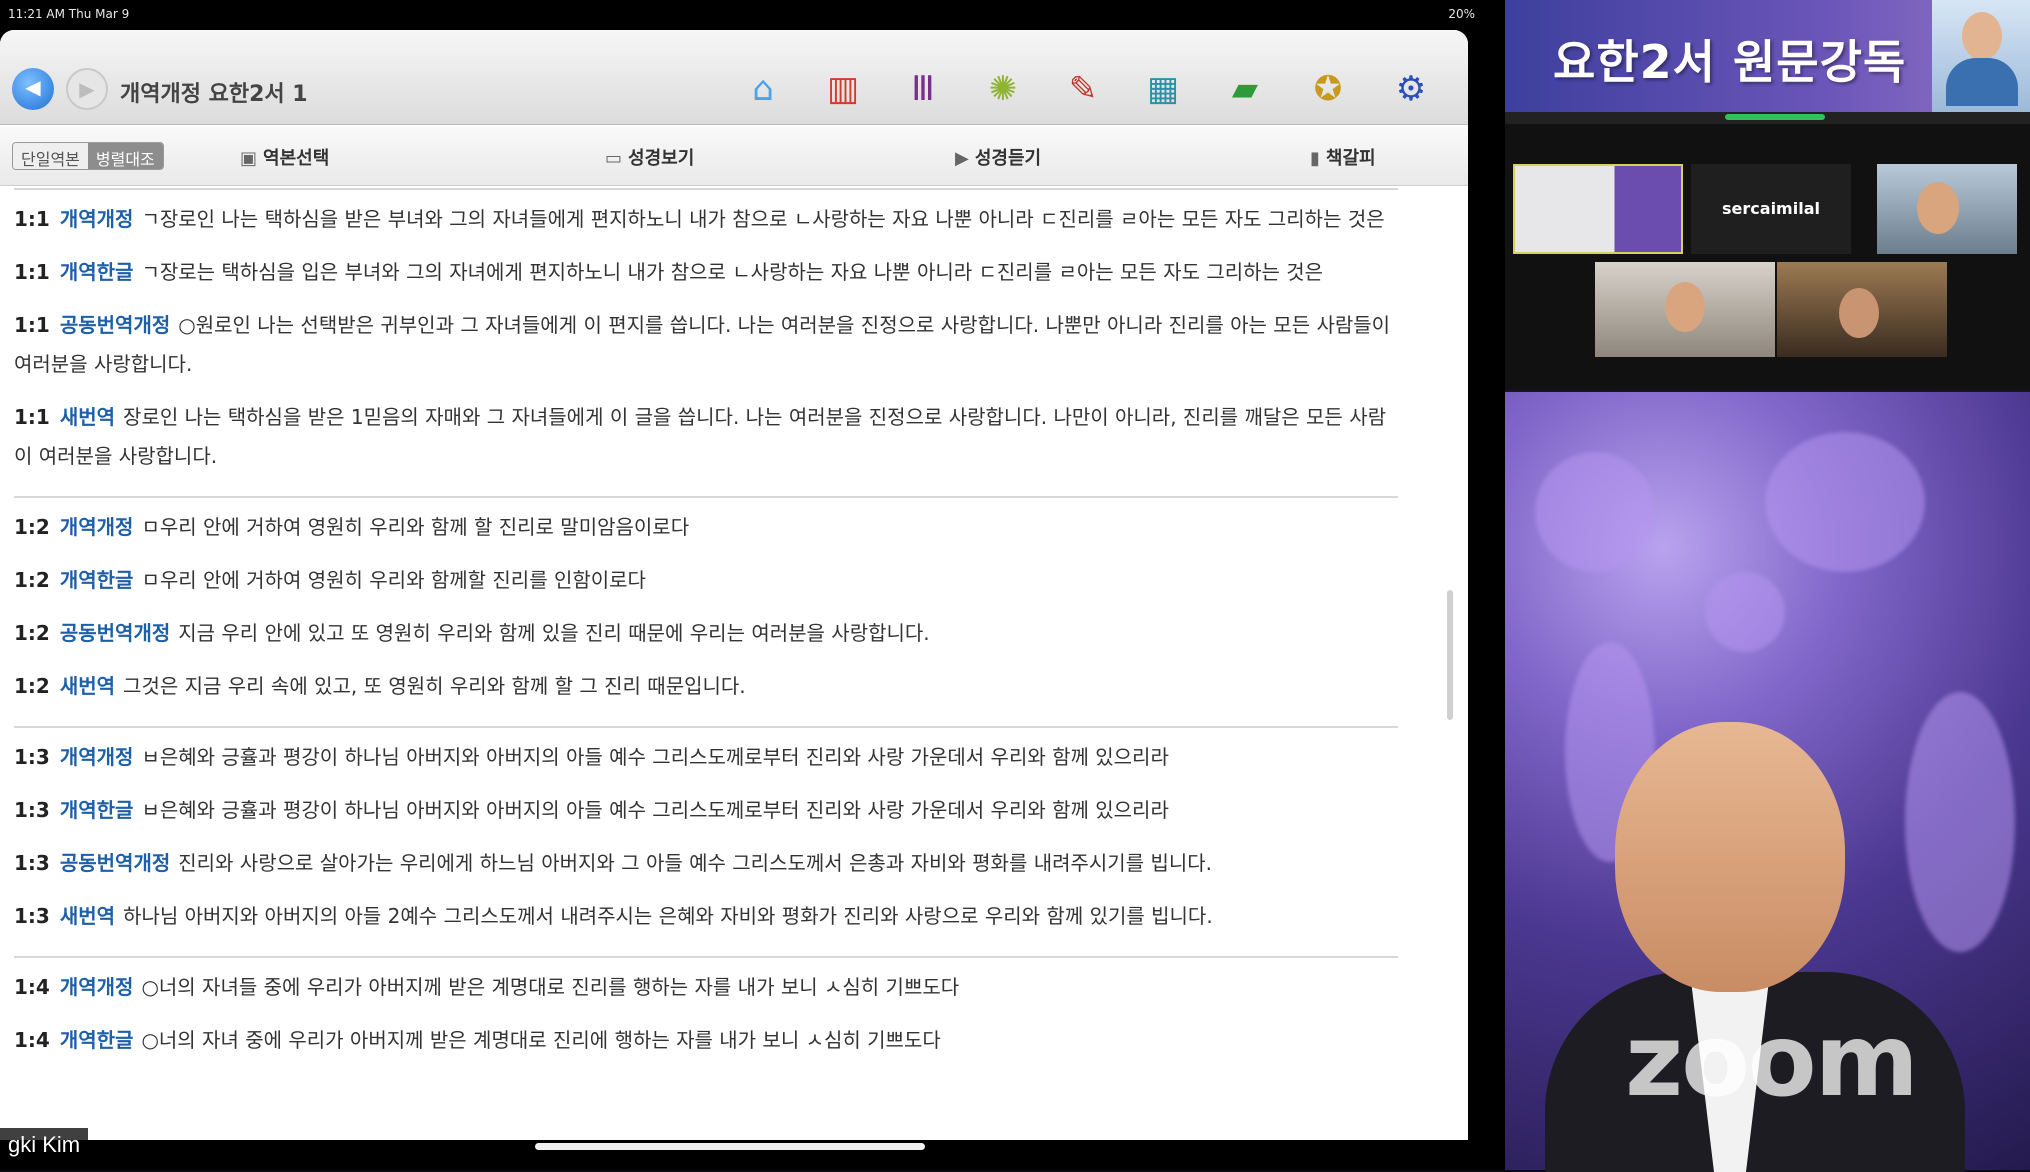  What do you see at coordinates (1411, 89) in the screenshot?
I see `gear-icon: ⚙` at bounding box center [1411, 89].